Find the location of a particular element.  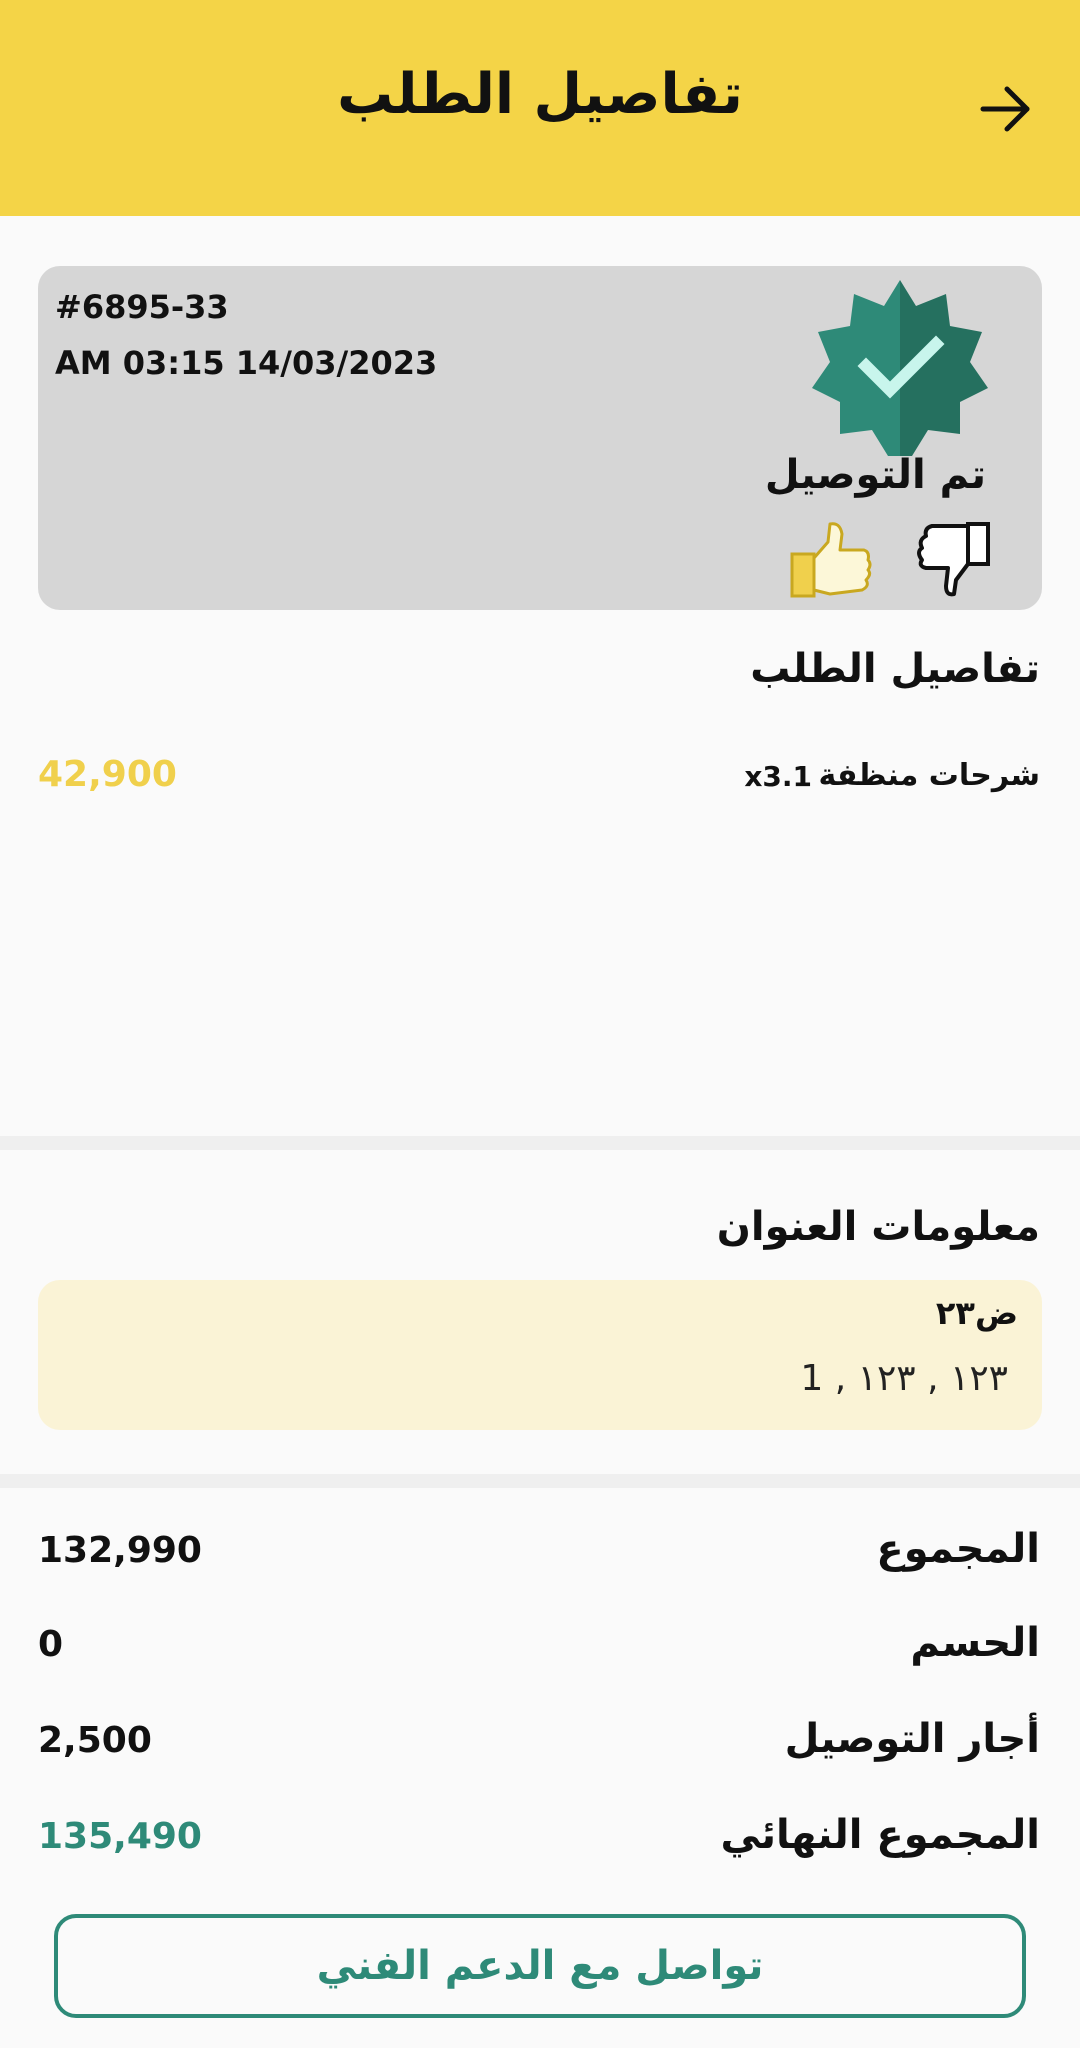

subtotal-value: 132,990 is located at coordinates (120, 1550).